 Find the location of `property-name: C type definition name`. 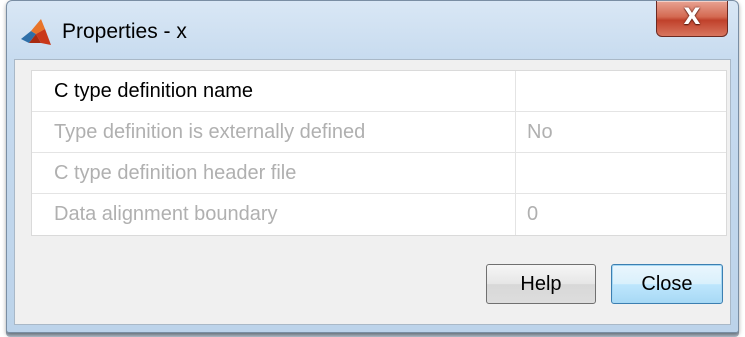

property-name: C type definition name is located at coordinates (274, 91).